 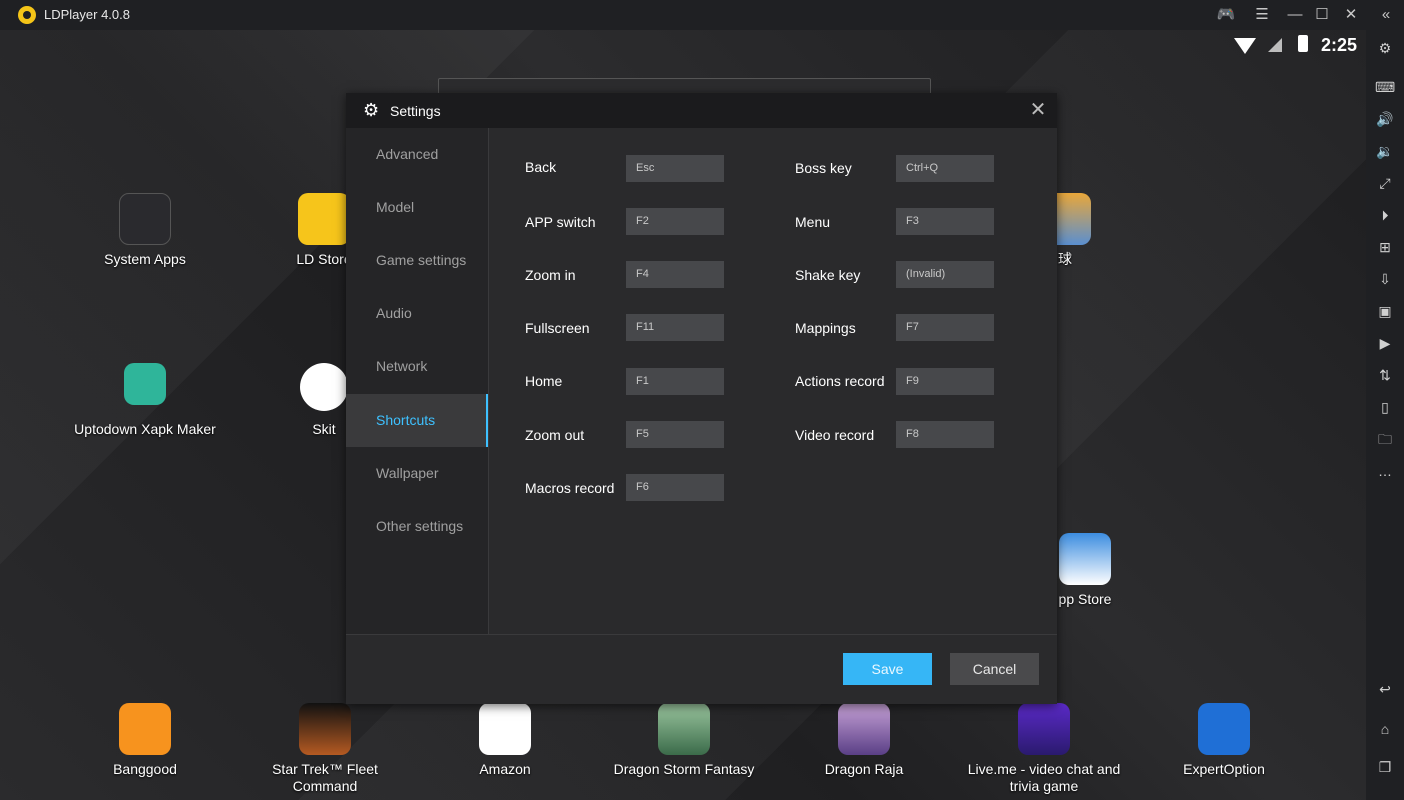 What do you see at coordinates (1338, 45) in the screenshot?
I see `status-clock: 2:25` at bounding box center [1338, 45].